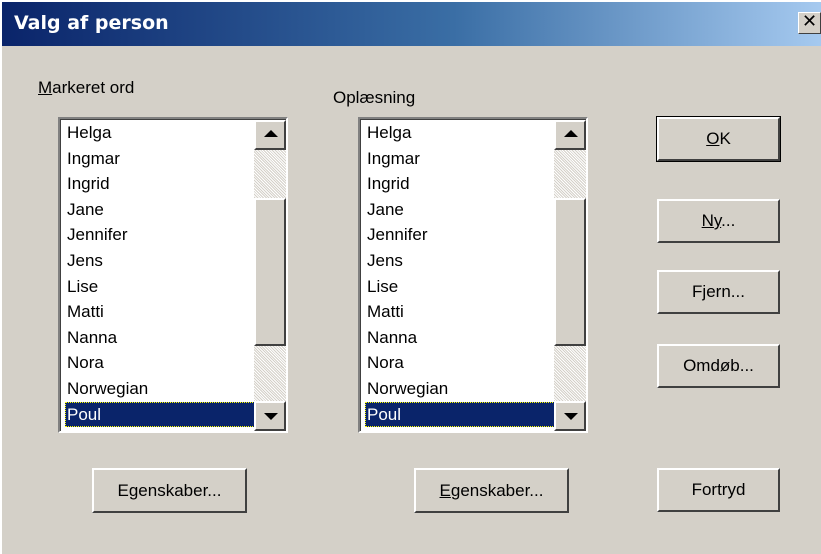 The height and width of the screenshot is (554, 821). I want to click on close-button: ✕, so click(809, 23).